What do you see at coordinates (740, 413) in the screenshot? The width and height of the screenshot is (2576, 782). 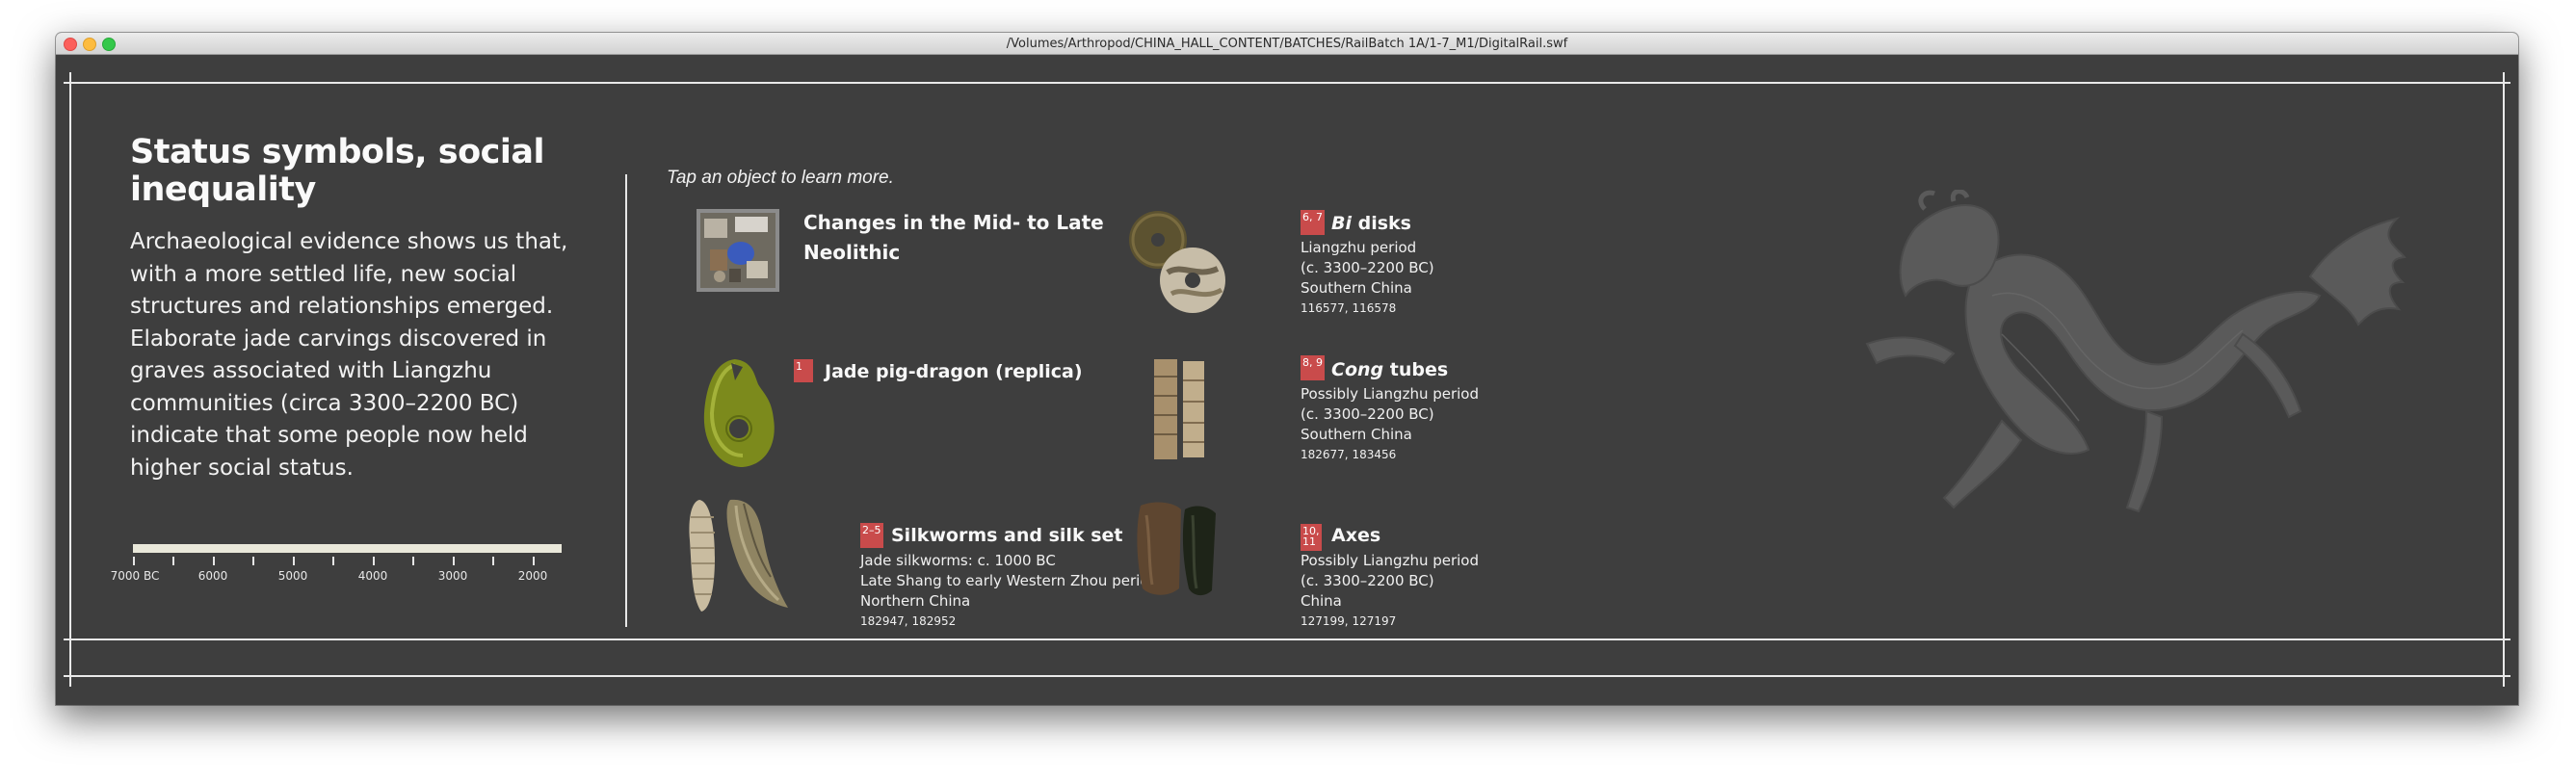 I see `jade-pig-dragon-image` at bounding box center [740, 413].